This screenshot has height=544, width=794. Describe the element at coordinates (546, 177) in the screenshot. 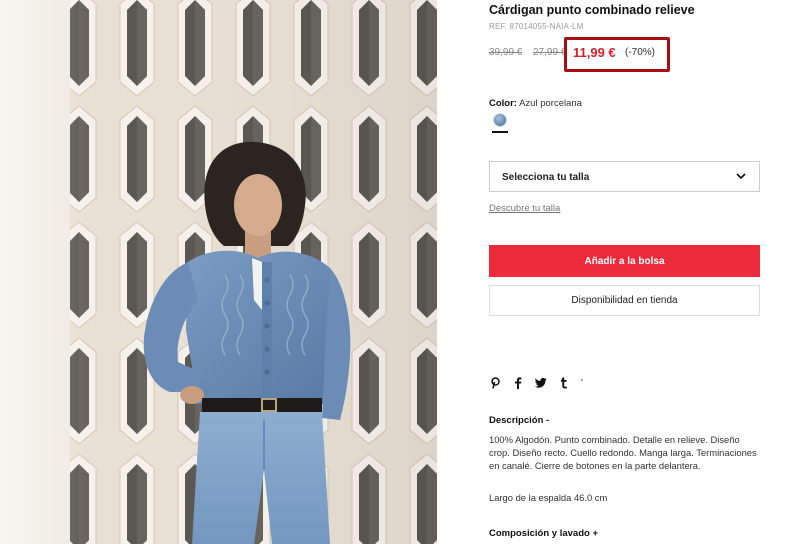

I see `size-select-label: Selecciona tu talla` at that location.